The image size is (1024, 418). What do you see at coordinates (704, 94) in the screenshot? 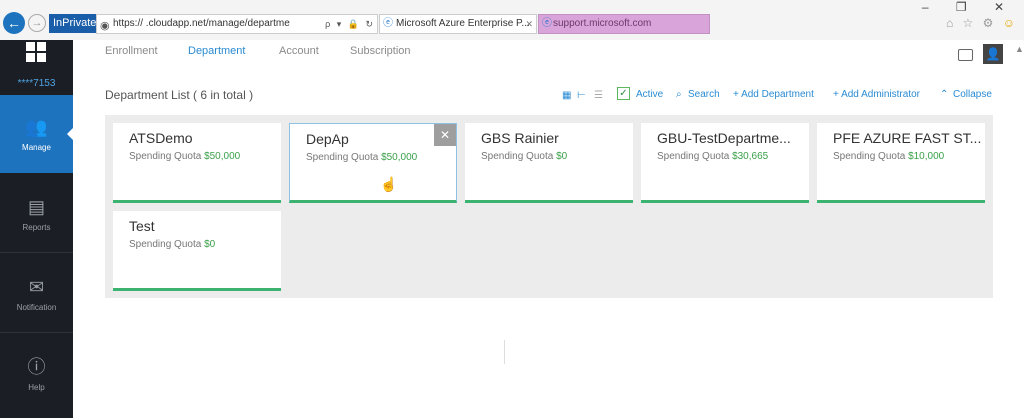
I see `search-link: Search` at bounding box center [704, 94].